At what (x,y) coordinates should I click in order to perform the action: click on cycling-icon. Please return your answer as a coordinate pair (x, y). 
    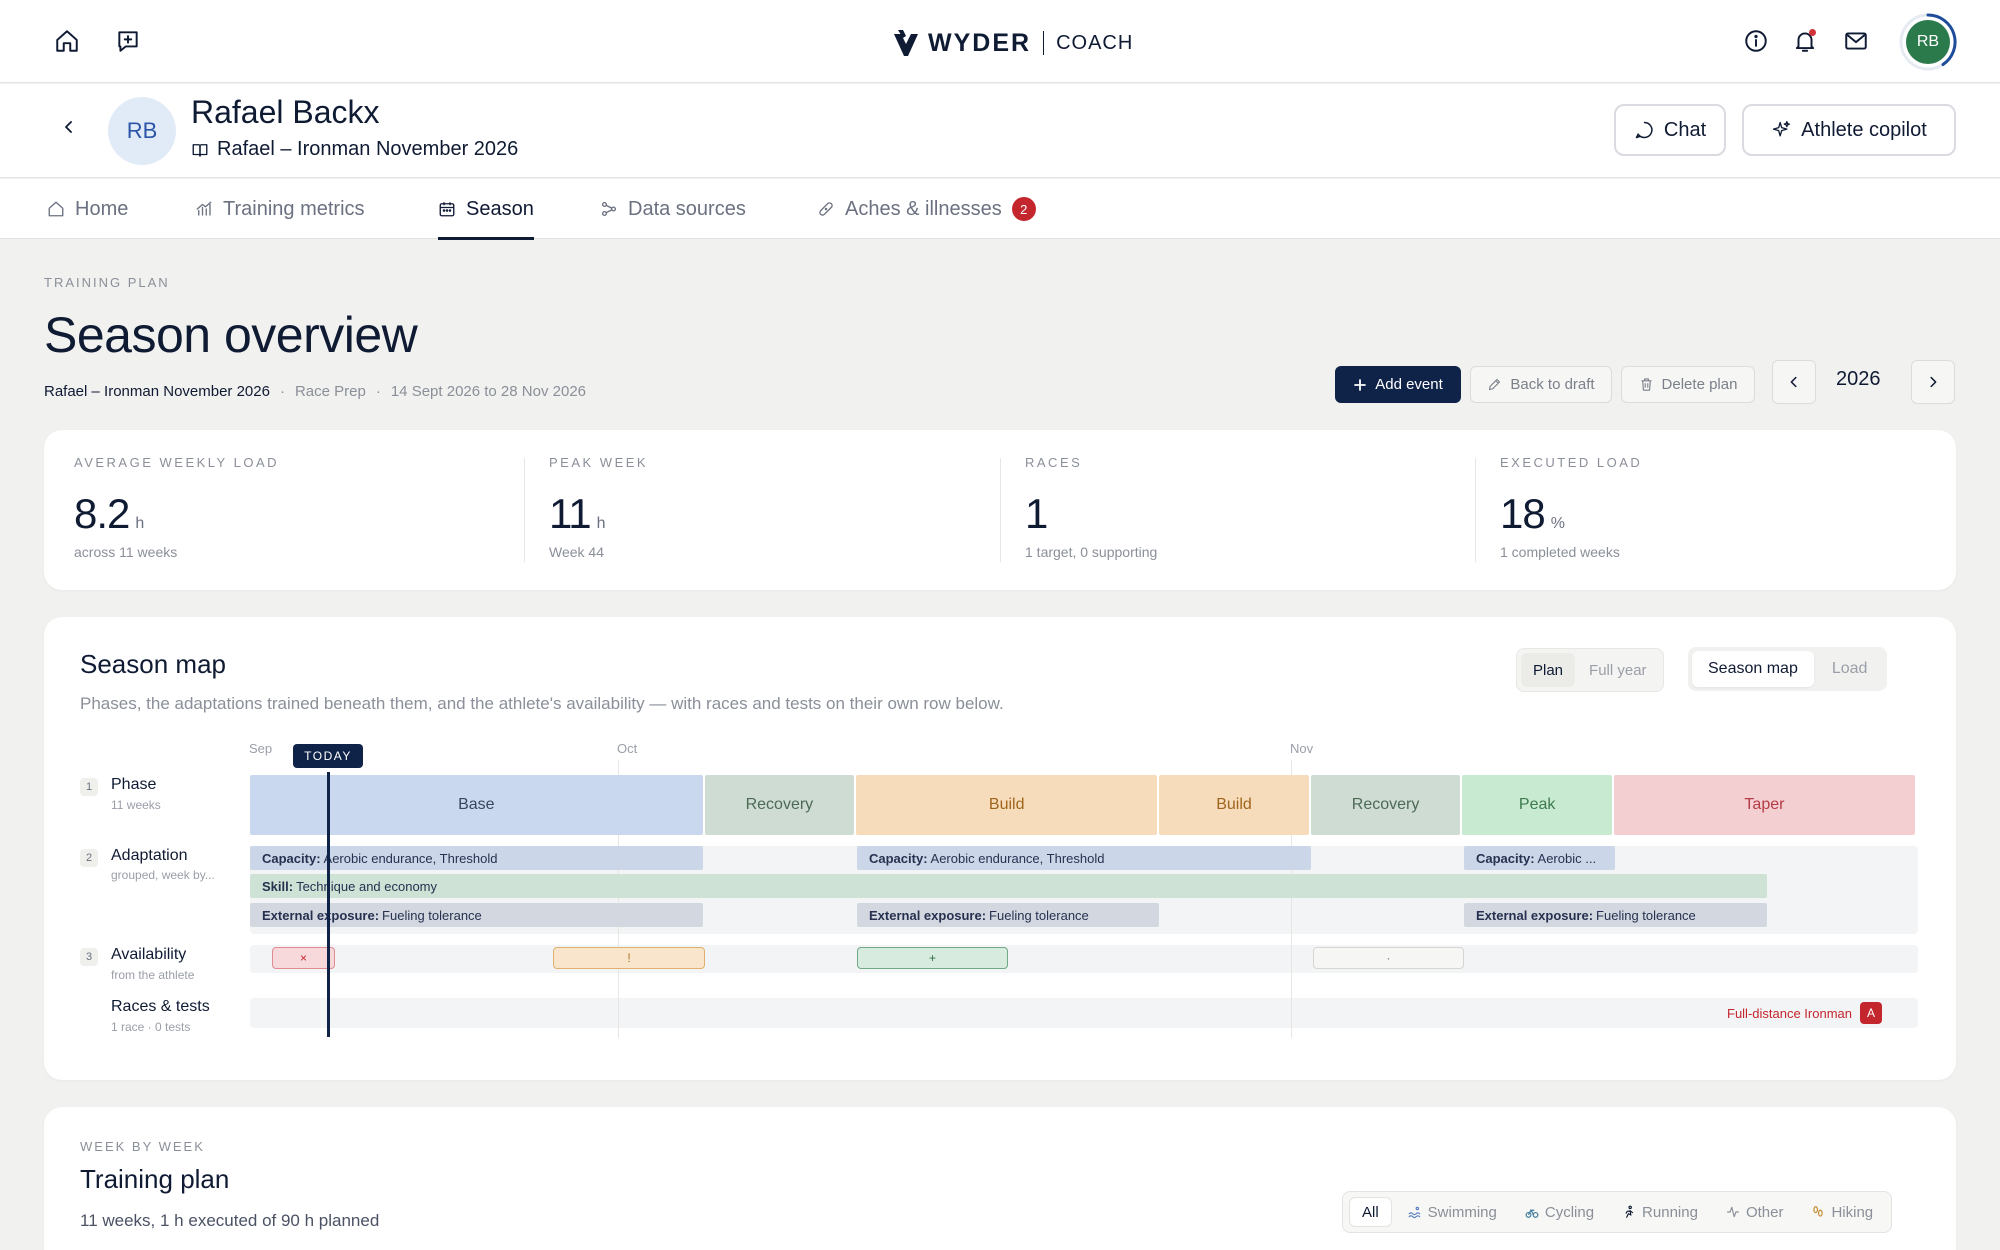
    Looking at the image, I should click on (1532, 1213).